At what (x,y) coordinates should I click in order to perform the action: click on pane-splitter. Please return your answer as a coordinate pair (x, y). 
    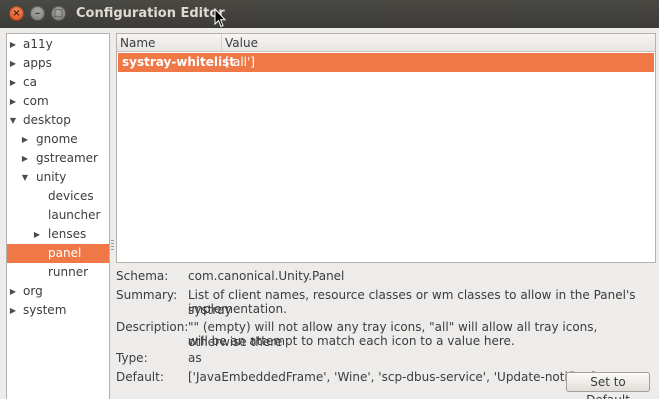
    Looking at the image, I should click on (112, 215).